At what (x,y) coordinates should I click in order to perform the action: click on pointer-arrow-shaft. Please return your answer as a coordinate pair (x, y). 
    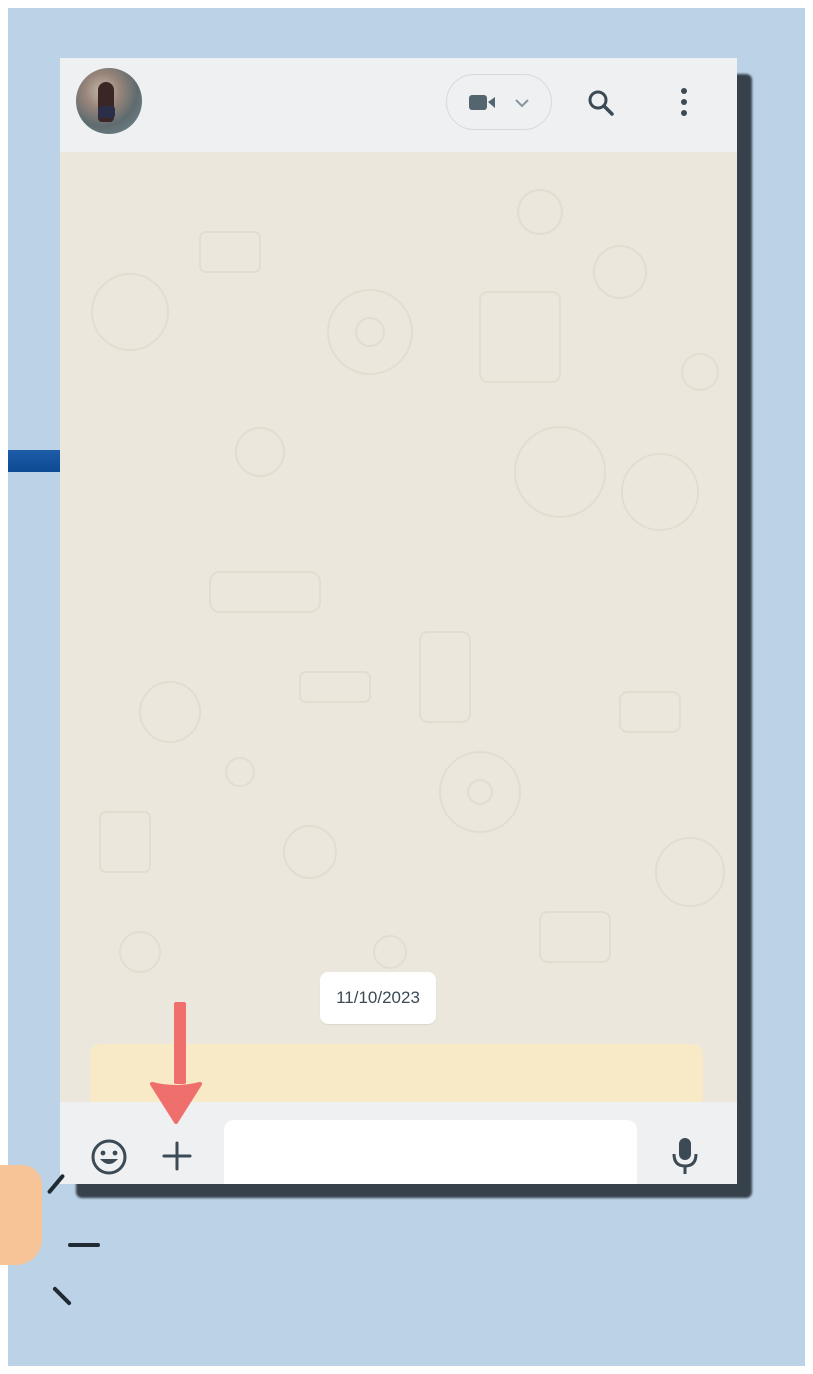
    Looking at the image, I should click on (180, 1043).